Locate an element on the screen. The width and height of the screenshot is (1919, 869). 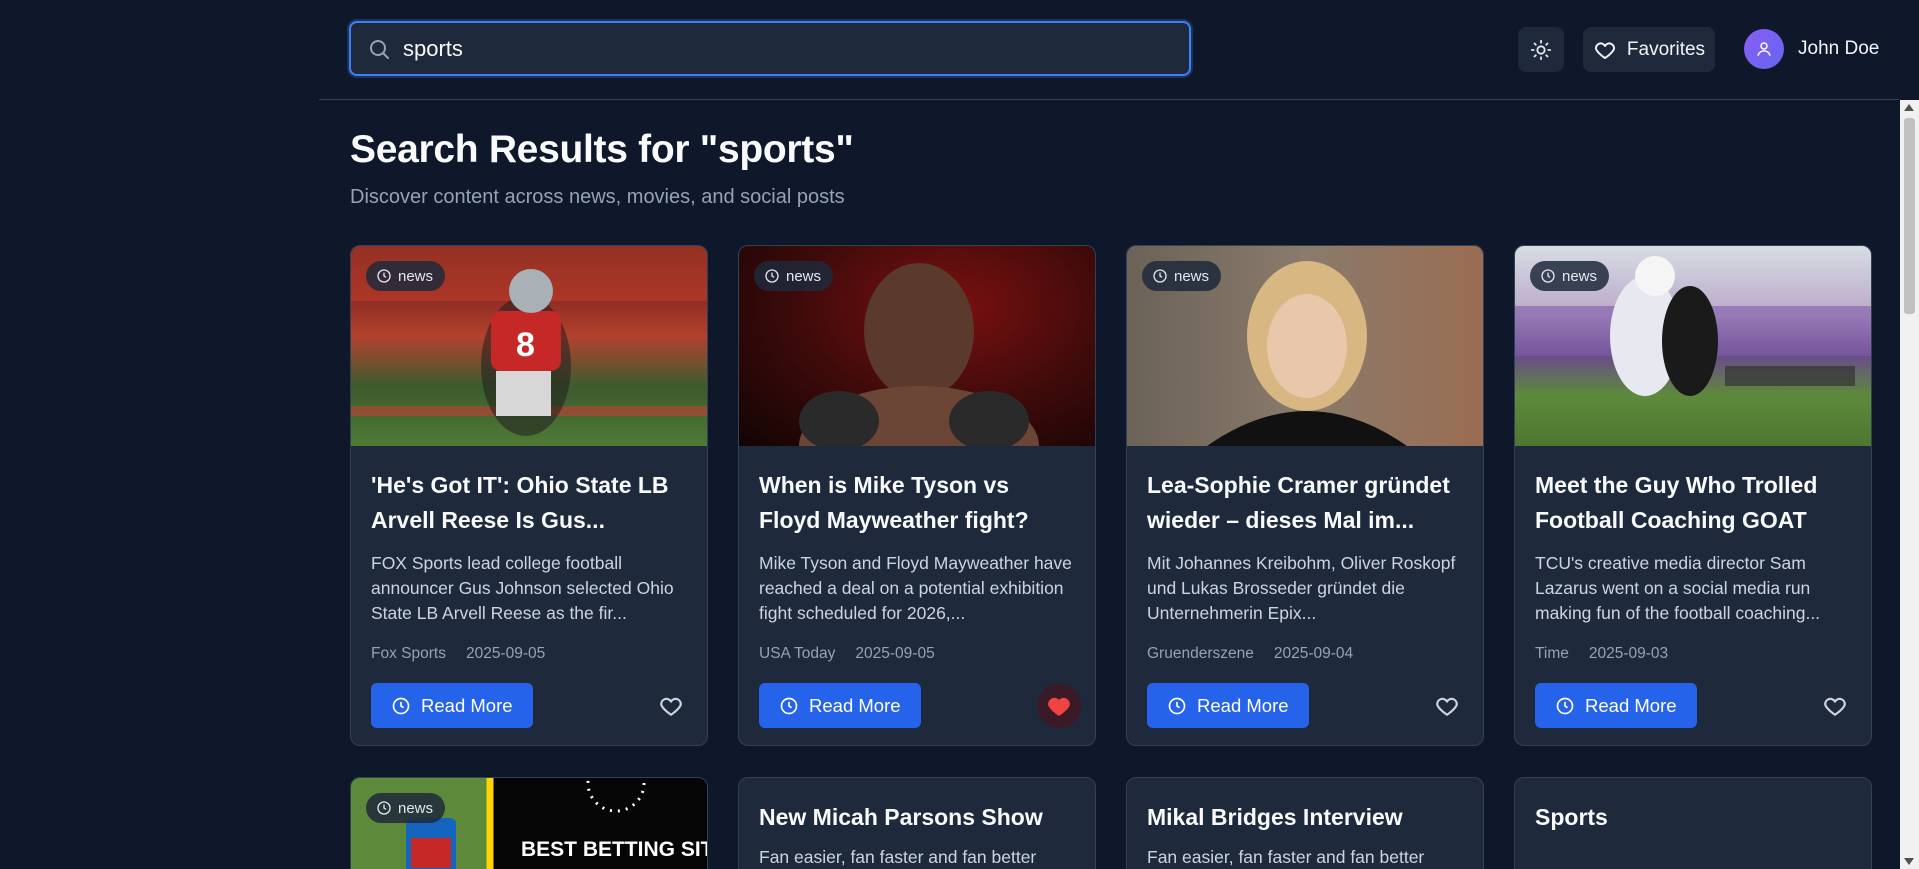
card-title: Sports is located at coordinates (1693, 817).